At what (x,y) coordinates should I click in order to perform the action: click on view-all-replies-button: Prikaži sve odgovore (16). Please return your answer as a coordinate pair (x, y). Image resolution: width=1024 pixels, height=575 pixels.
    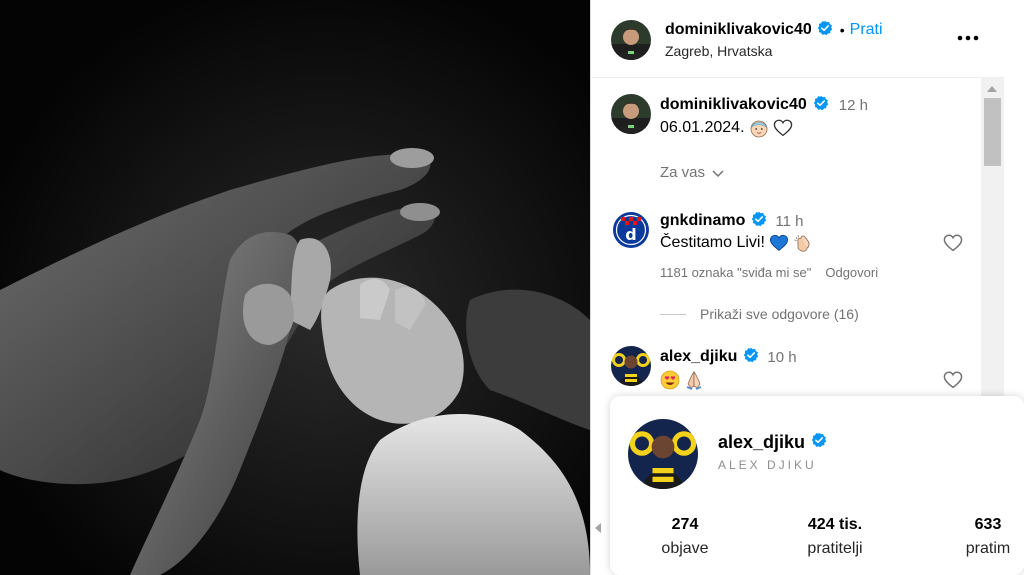
    Looking at the image, I should click on (759, 314).